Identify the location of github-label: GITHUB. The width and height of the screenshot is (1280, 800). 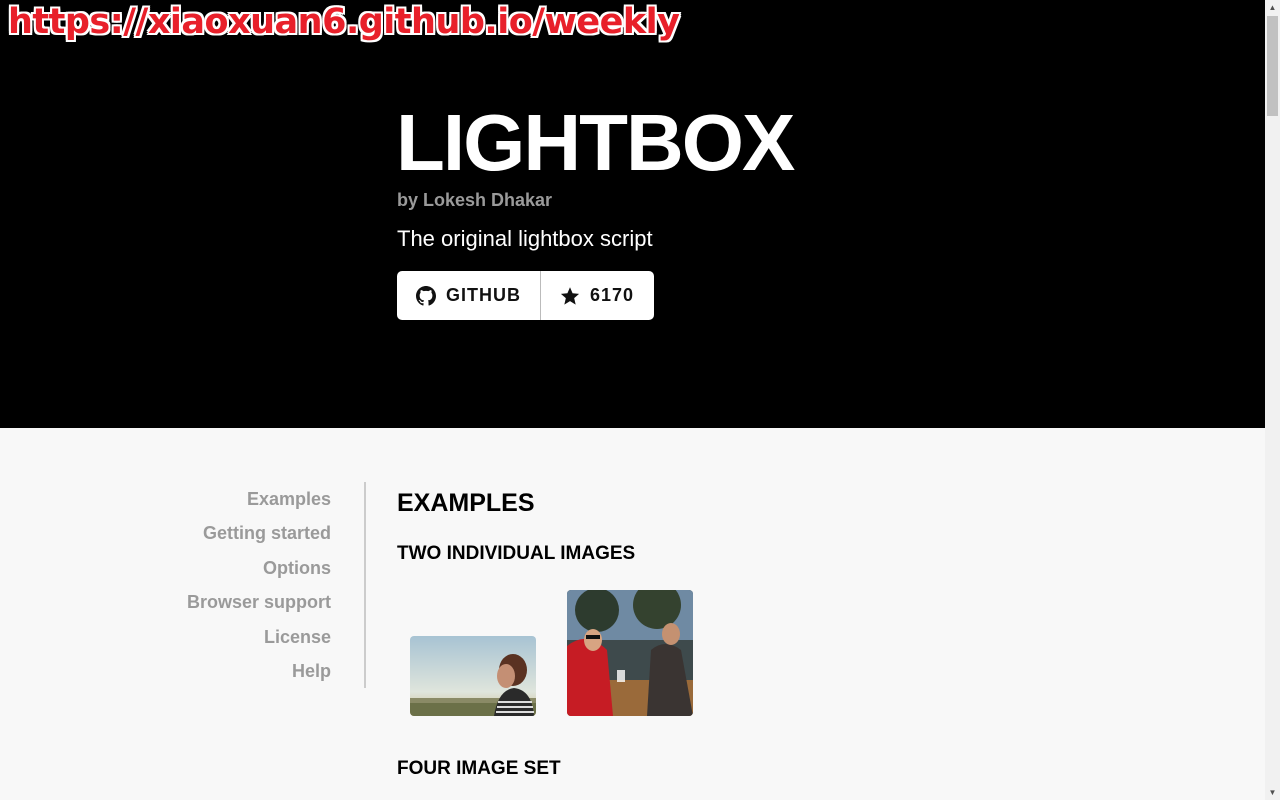
(483, 295).